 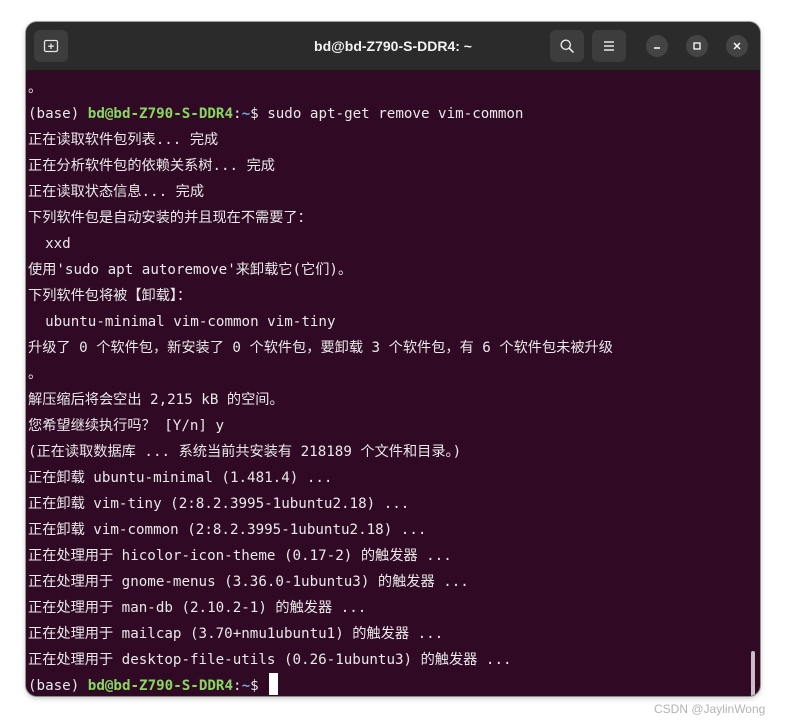 I want to click on new-tab-icon, so click(x=51, y=46).